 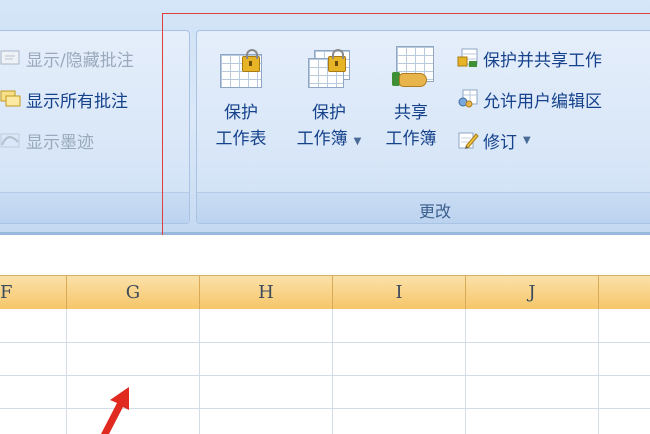 What do you see at coordinates (411, 139) in the screenshot?
I see `share-workbook-label-line2: 工作簿` at bounding box center [411, 139].